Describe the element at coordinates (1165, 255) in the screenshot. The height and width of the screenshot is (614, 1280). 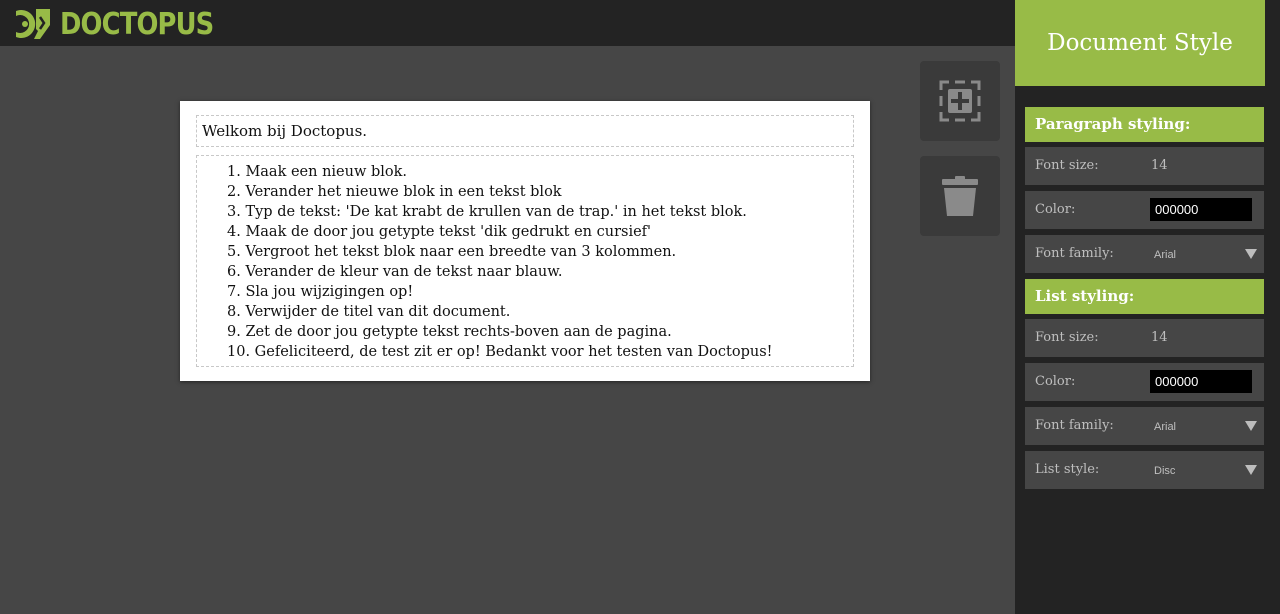
I see `paragraph-font-family-select: Arial` at that location.